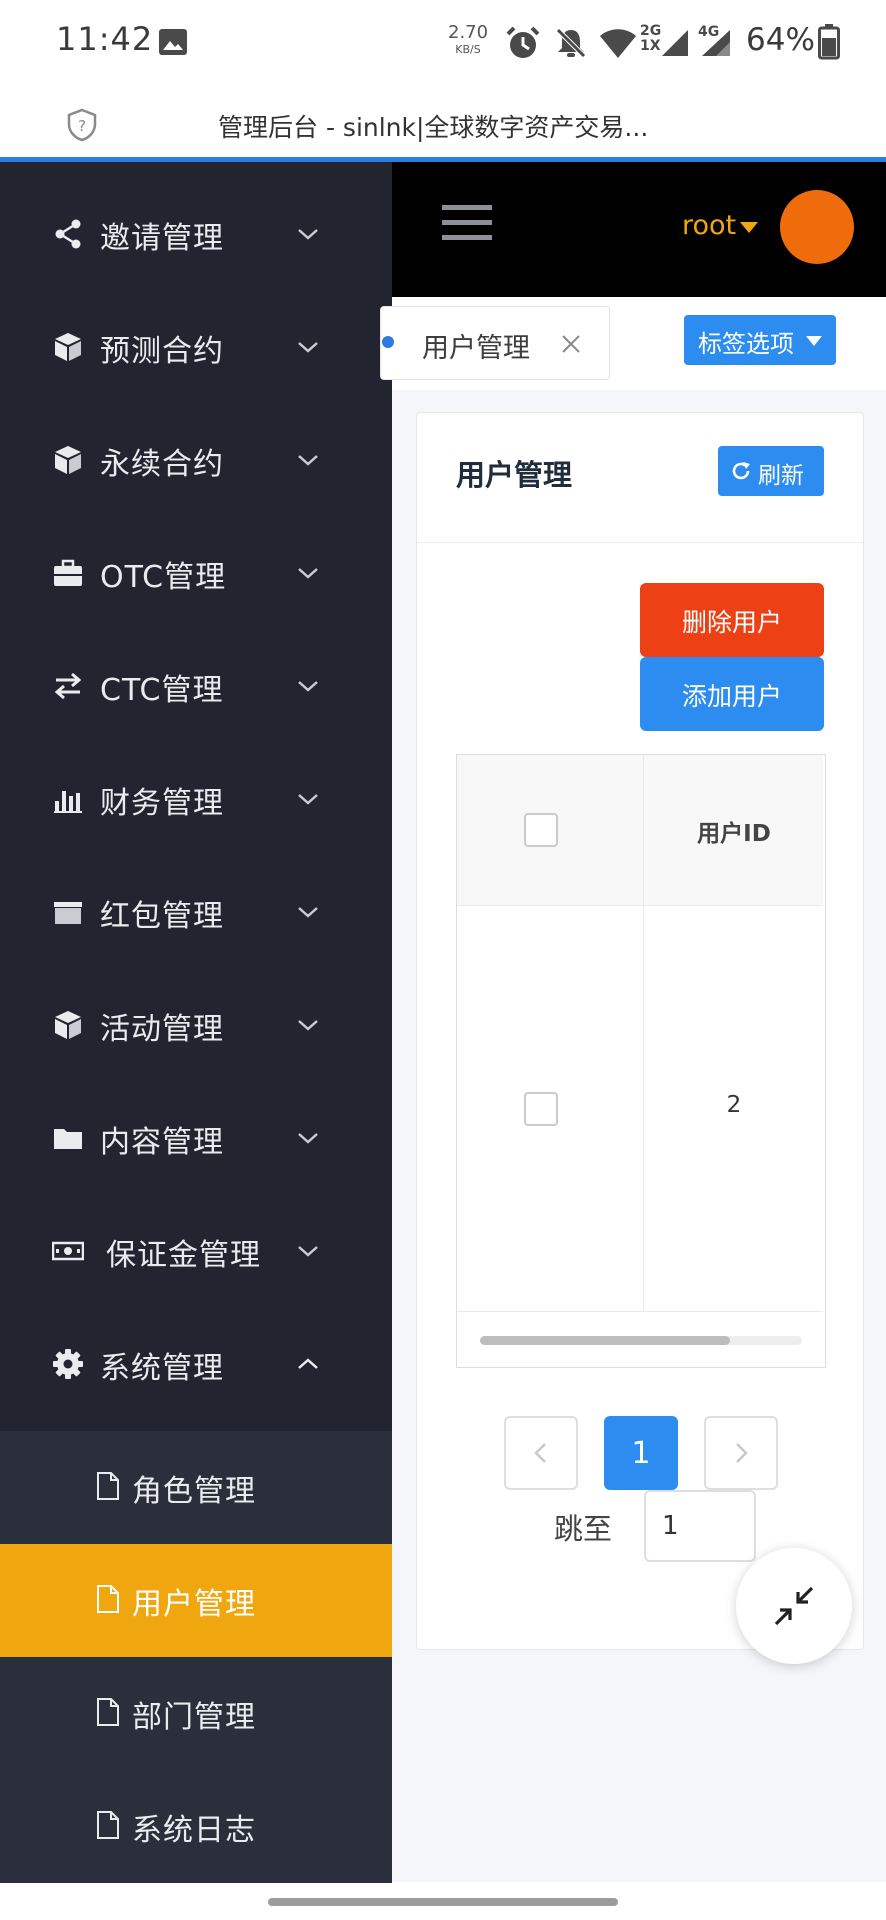 This screenshot has width=886, height=1920. I want to click on sidebar-item-label: 永续合约, so click(162, 464).